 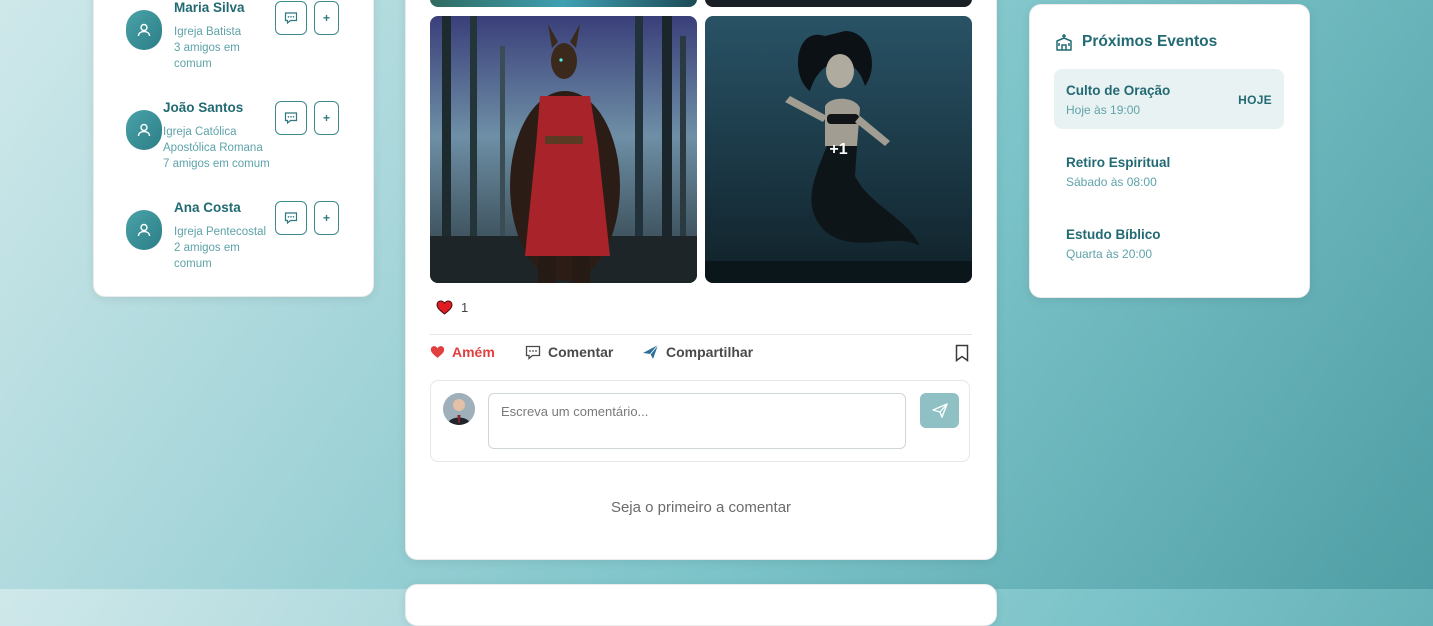 I want to click on church-icon, so click(x=1064, y=42).